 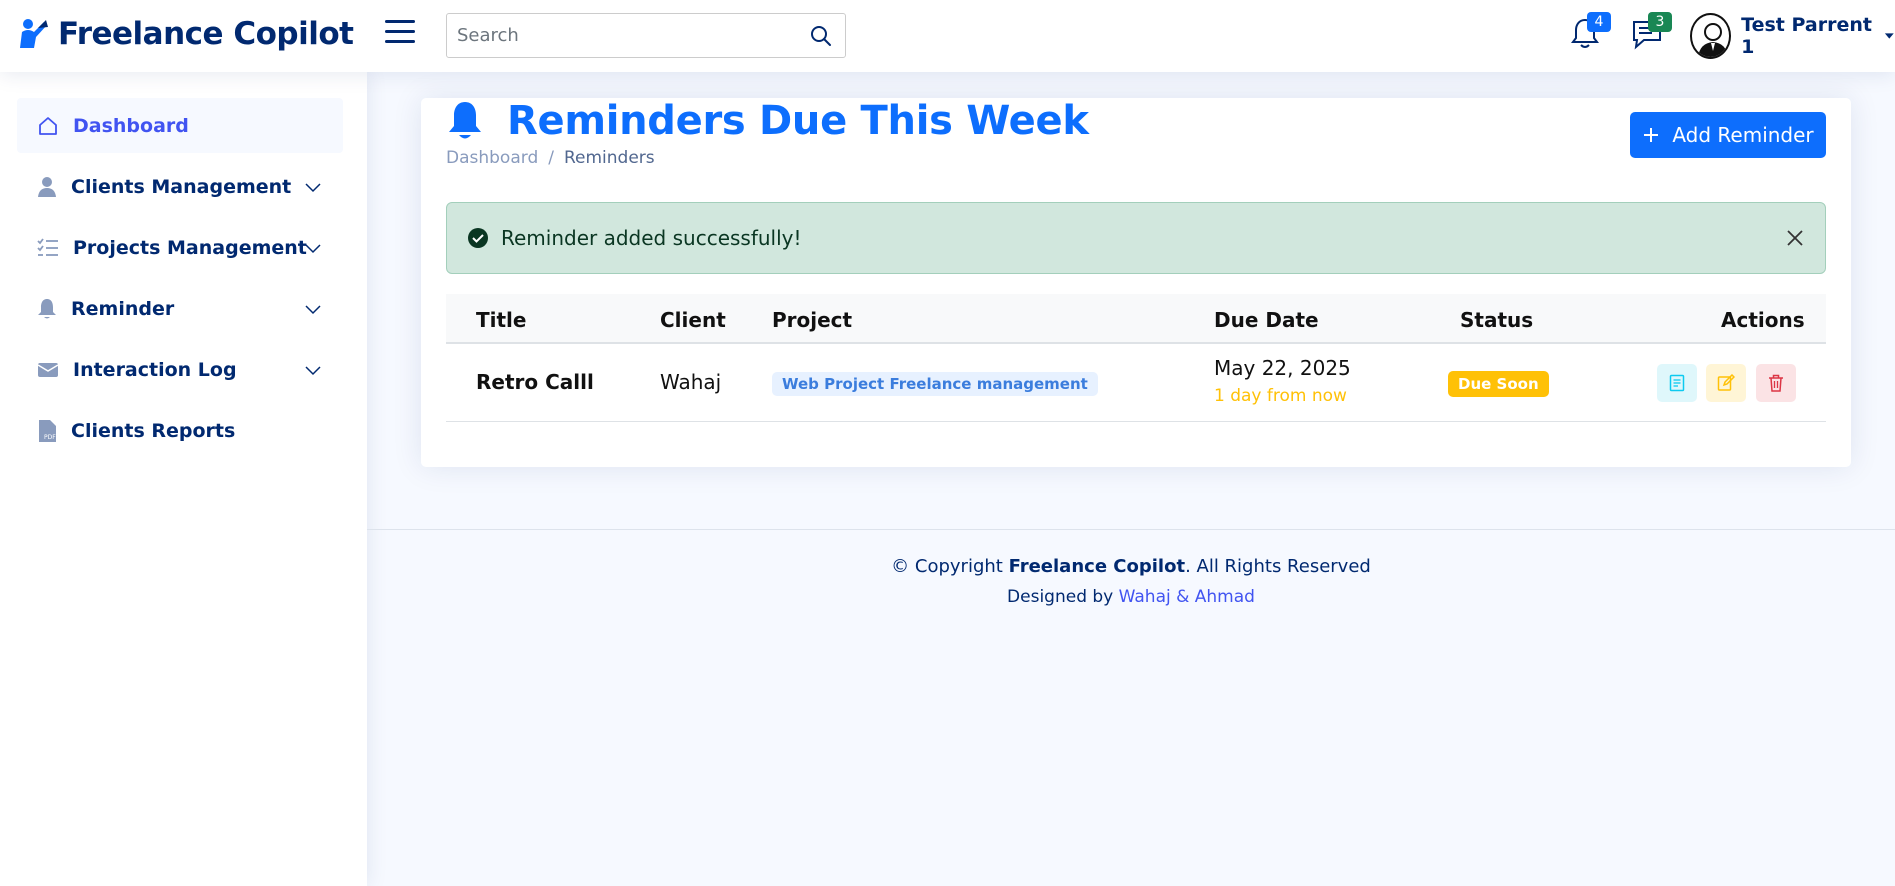 What do you see at coordinates (47, 246) in the screenshot?
I see `list-check-icon` at bounding box center [47, 246].